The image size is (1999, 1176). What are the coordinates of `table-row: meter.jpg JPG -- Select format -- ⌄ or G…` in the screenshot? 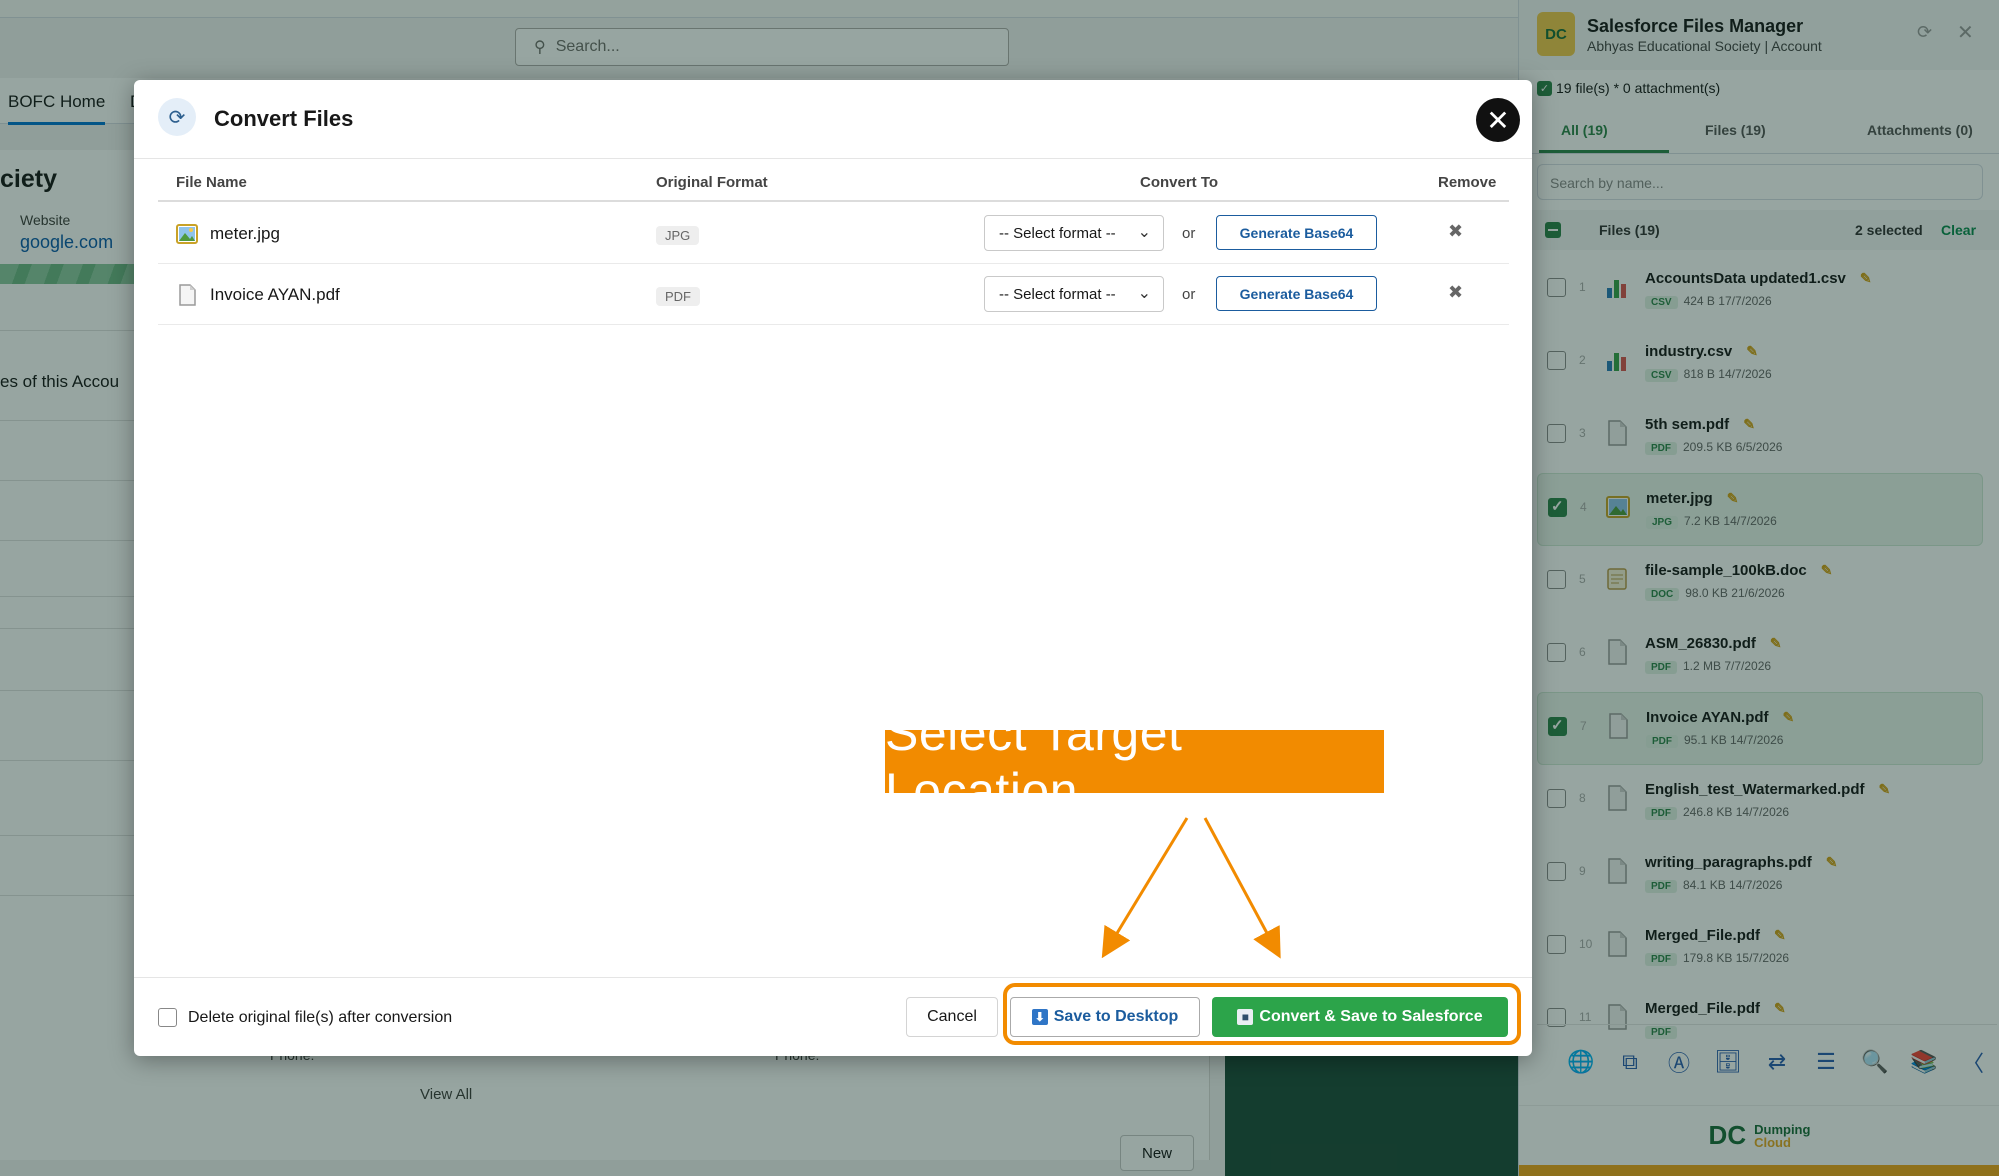 It's located at (833, 233).